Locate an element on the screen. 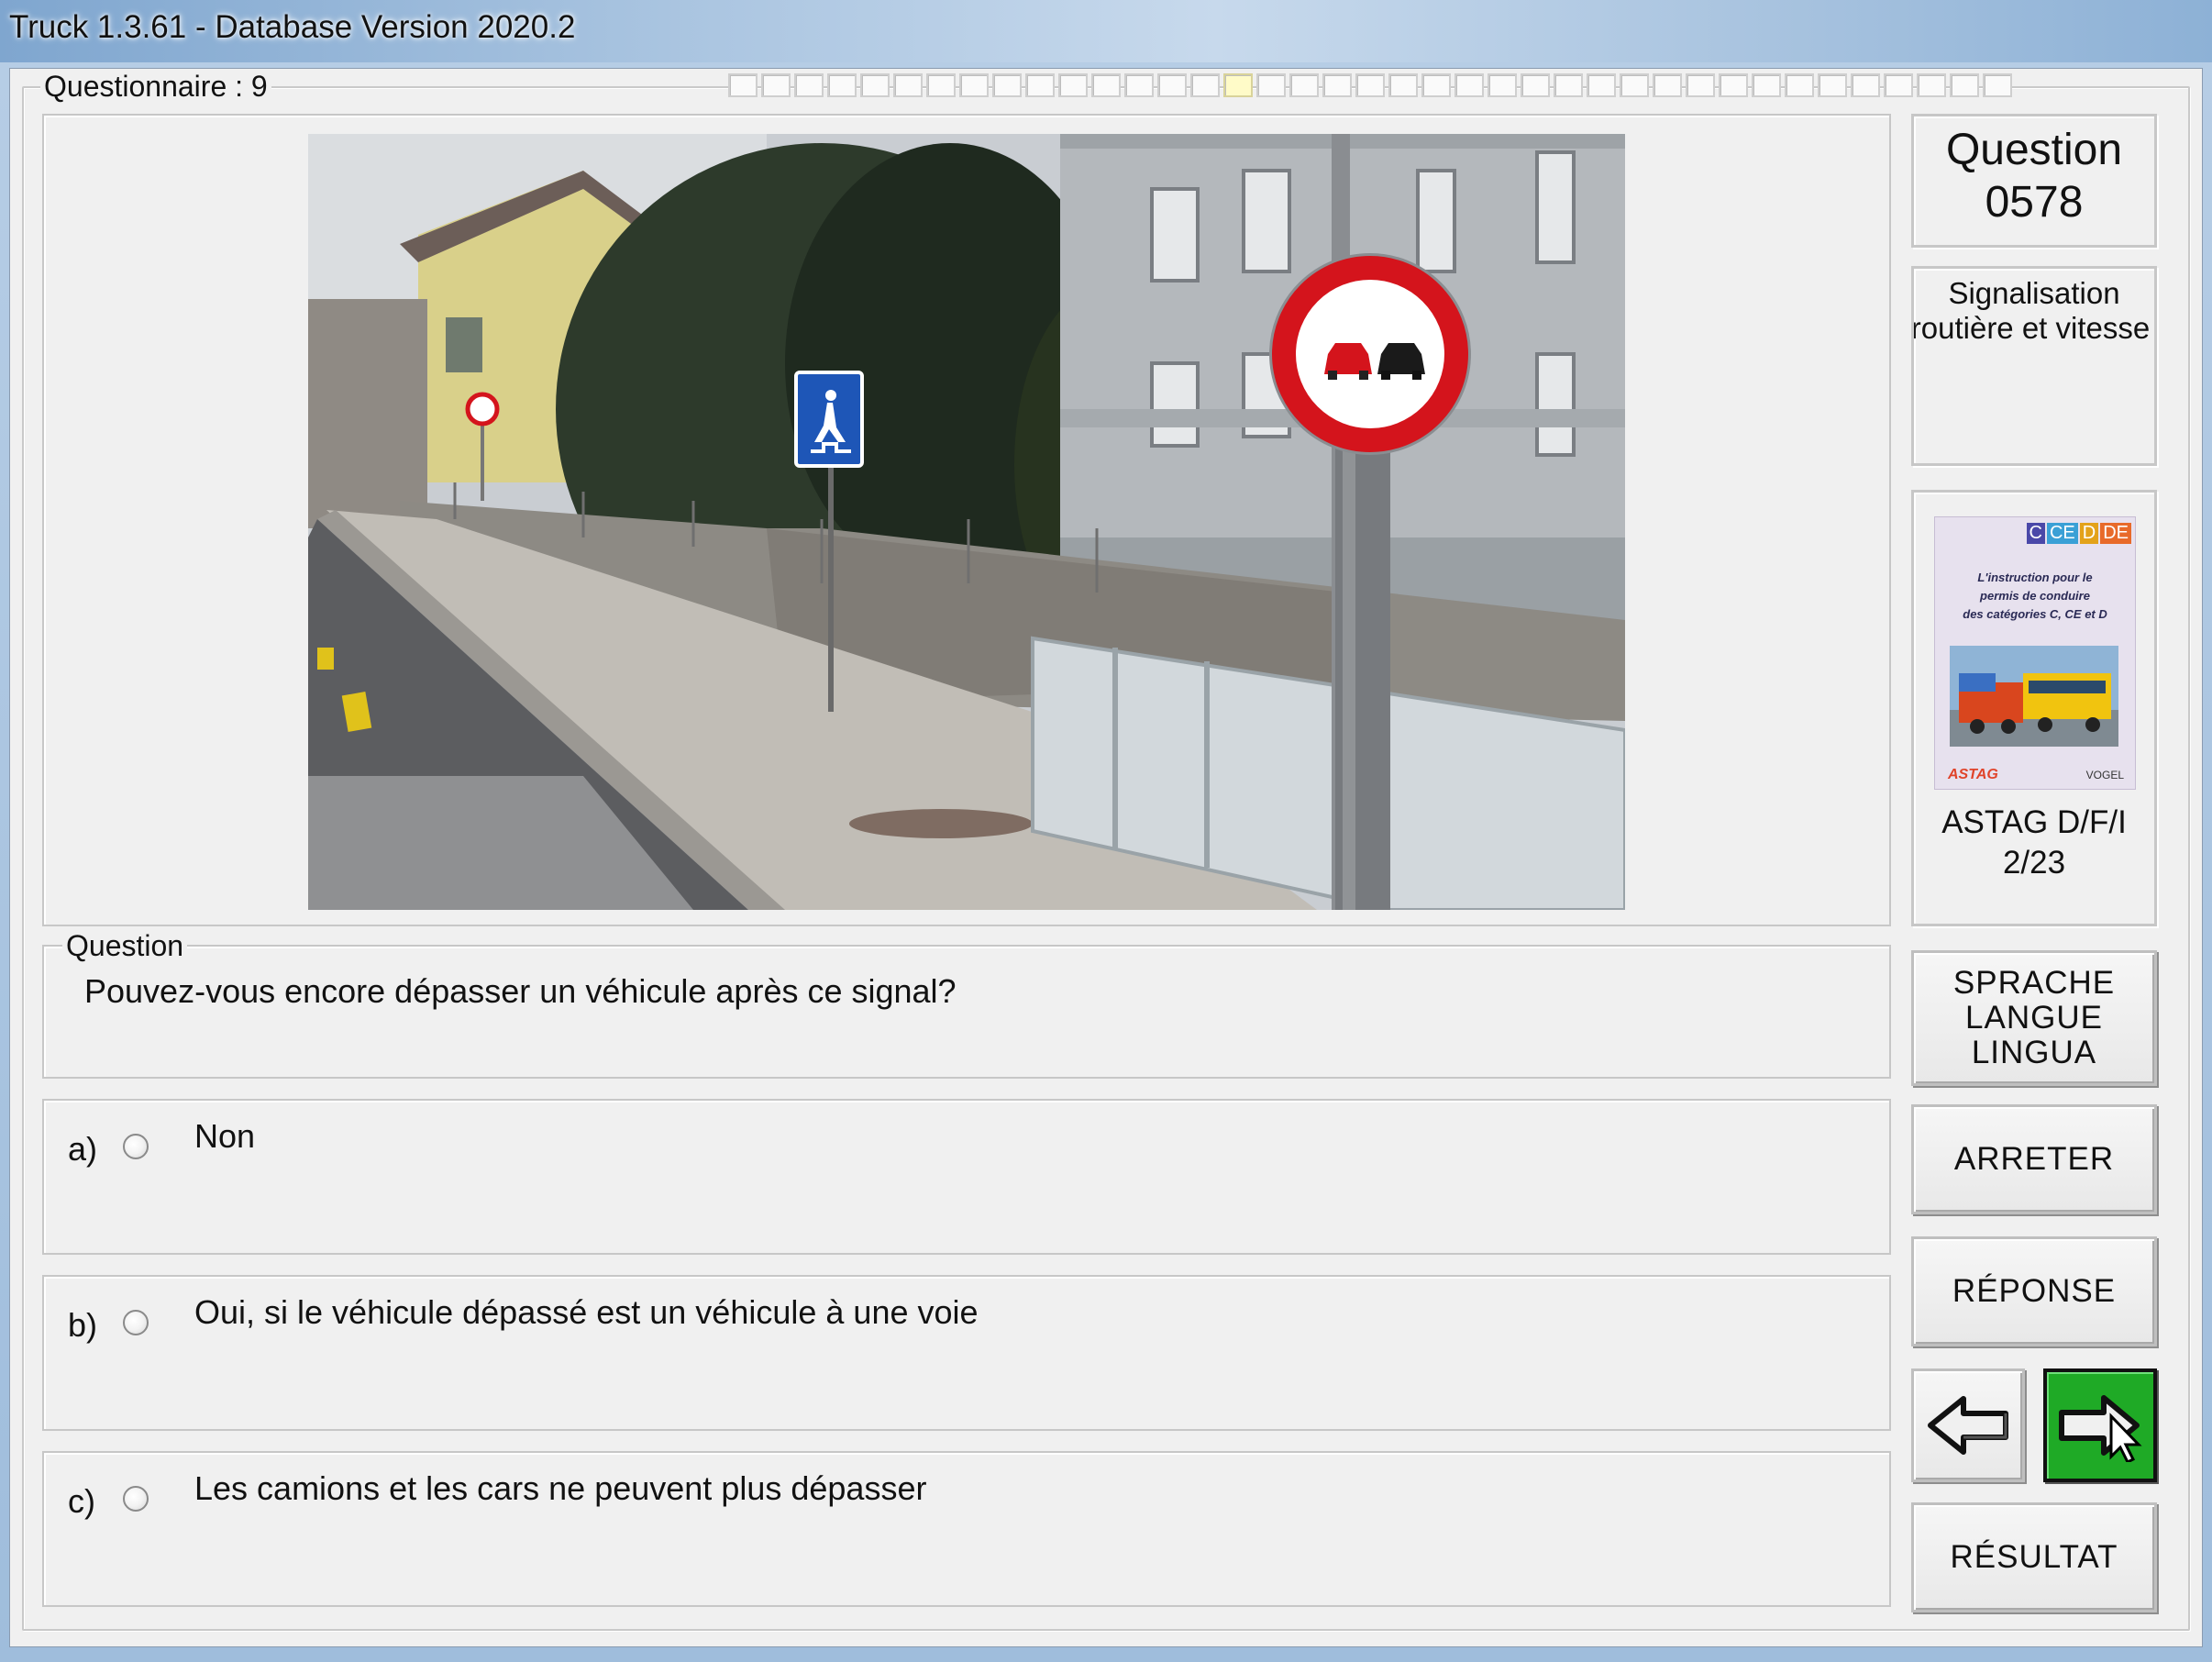 This screenshot has width=2212, height=1662. previous-button is located at coordinates (1968, 1425).